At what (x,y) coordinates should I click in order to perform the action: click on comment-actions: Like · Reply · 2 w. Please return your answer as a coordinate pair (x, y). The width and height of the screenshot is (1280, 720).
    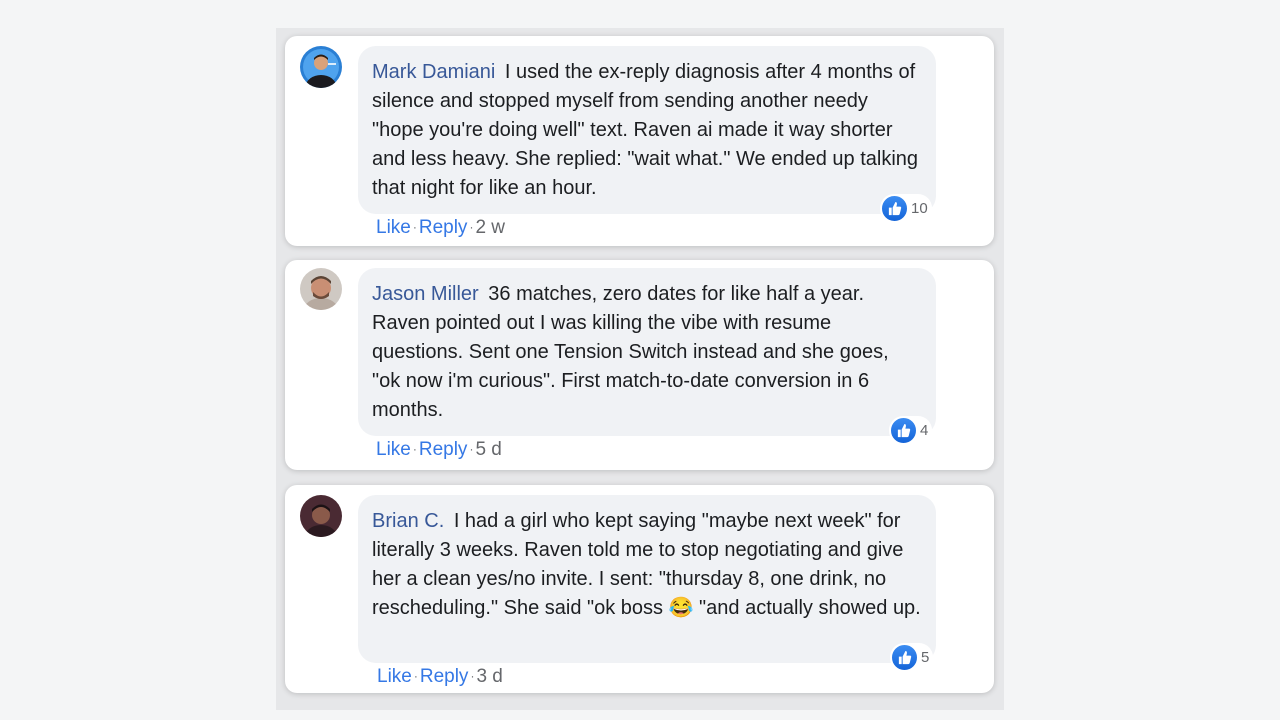
    Looking at the image, I should click on (440, 228).